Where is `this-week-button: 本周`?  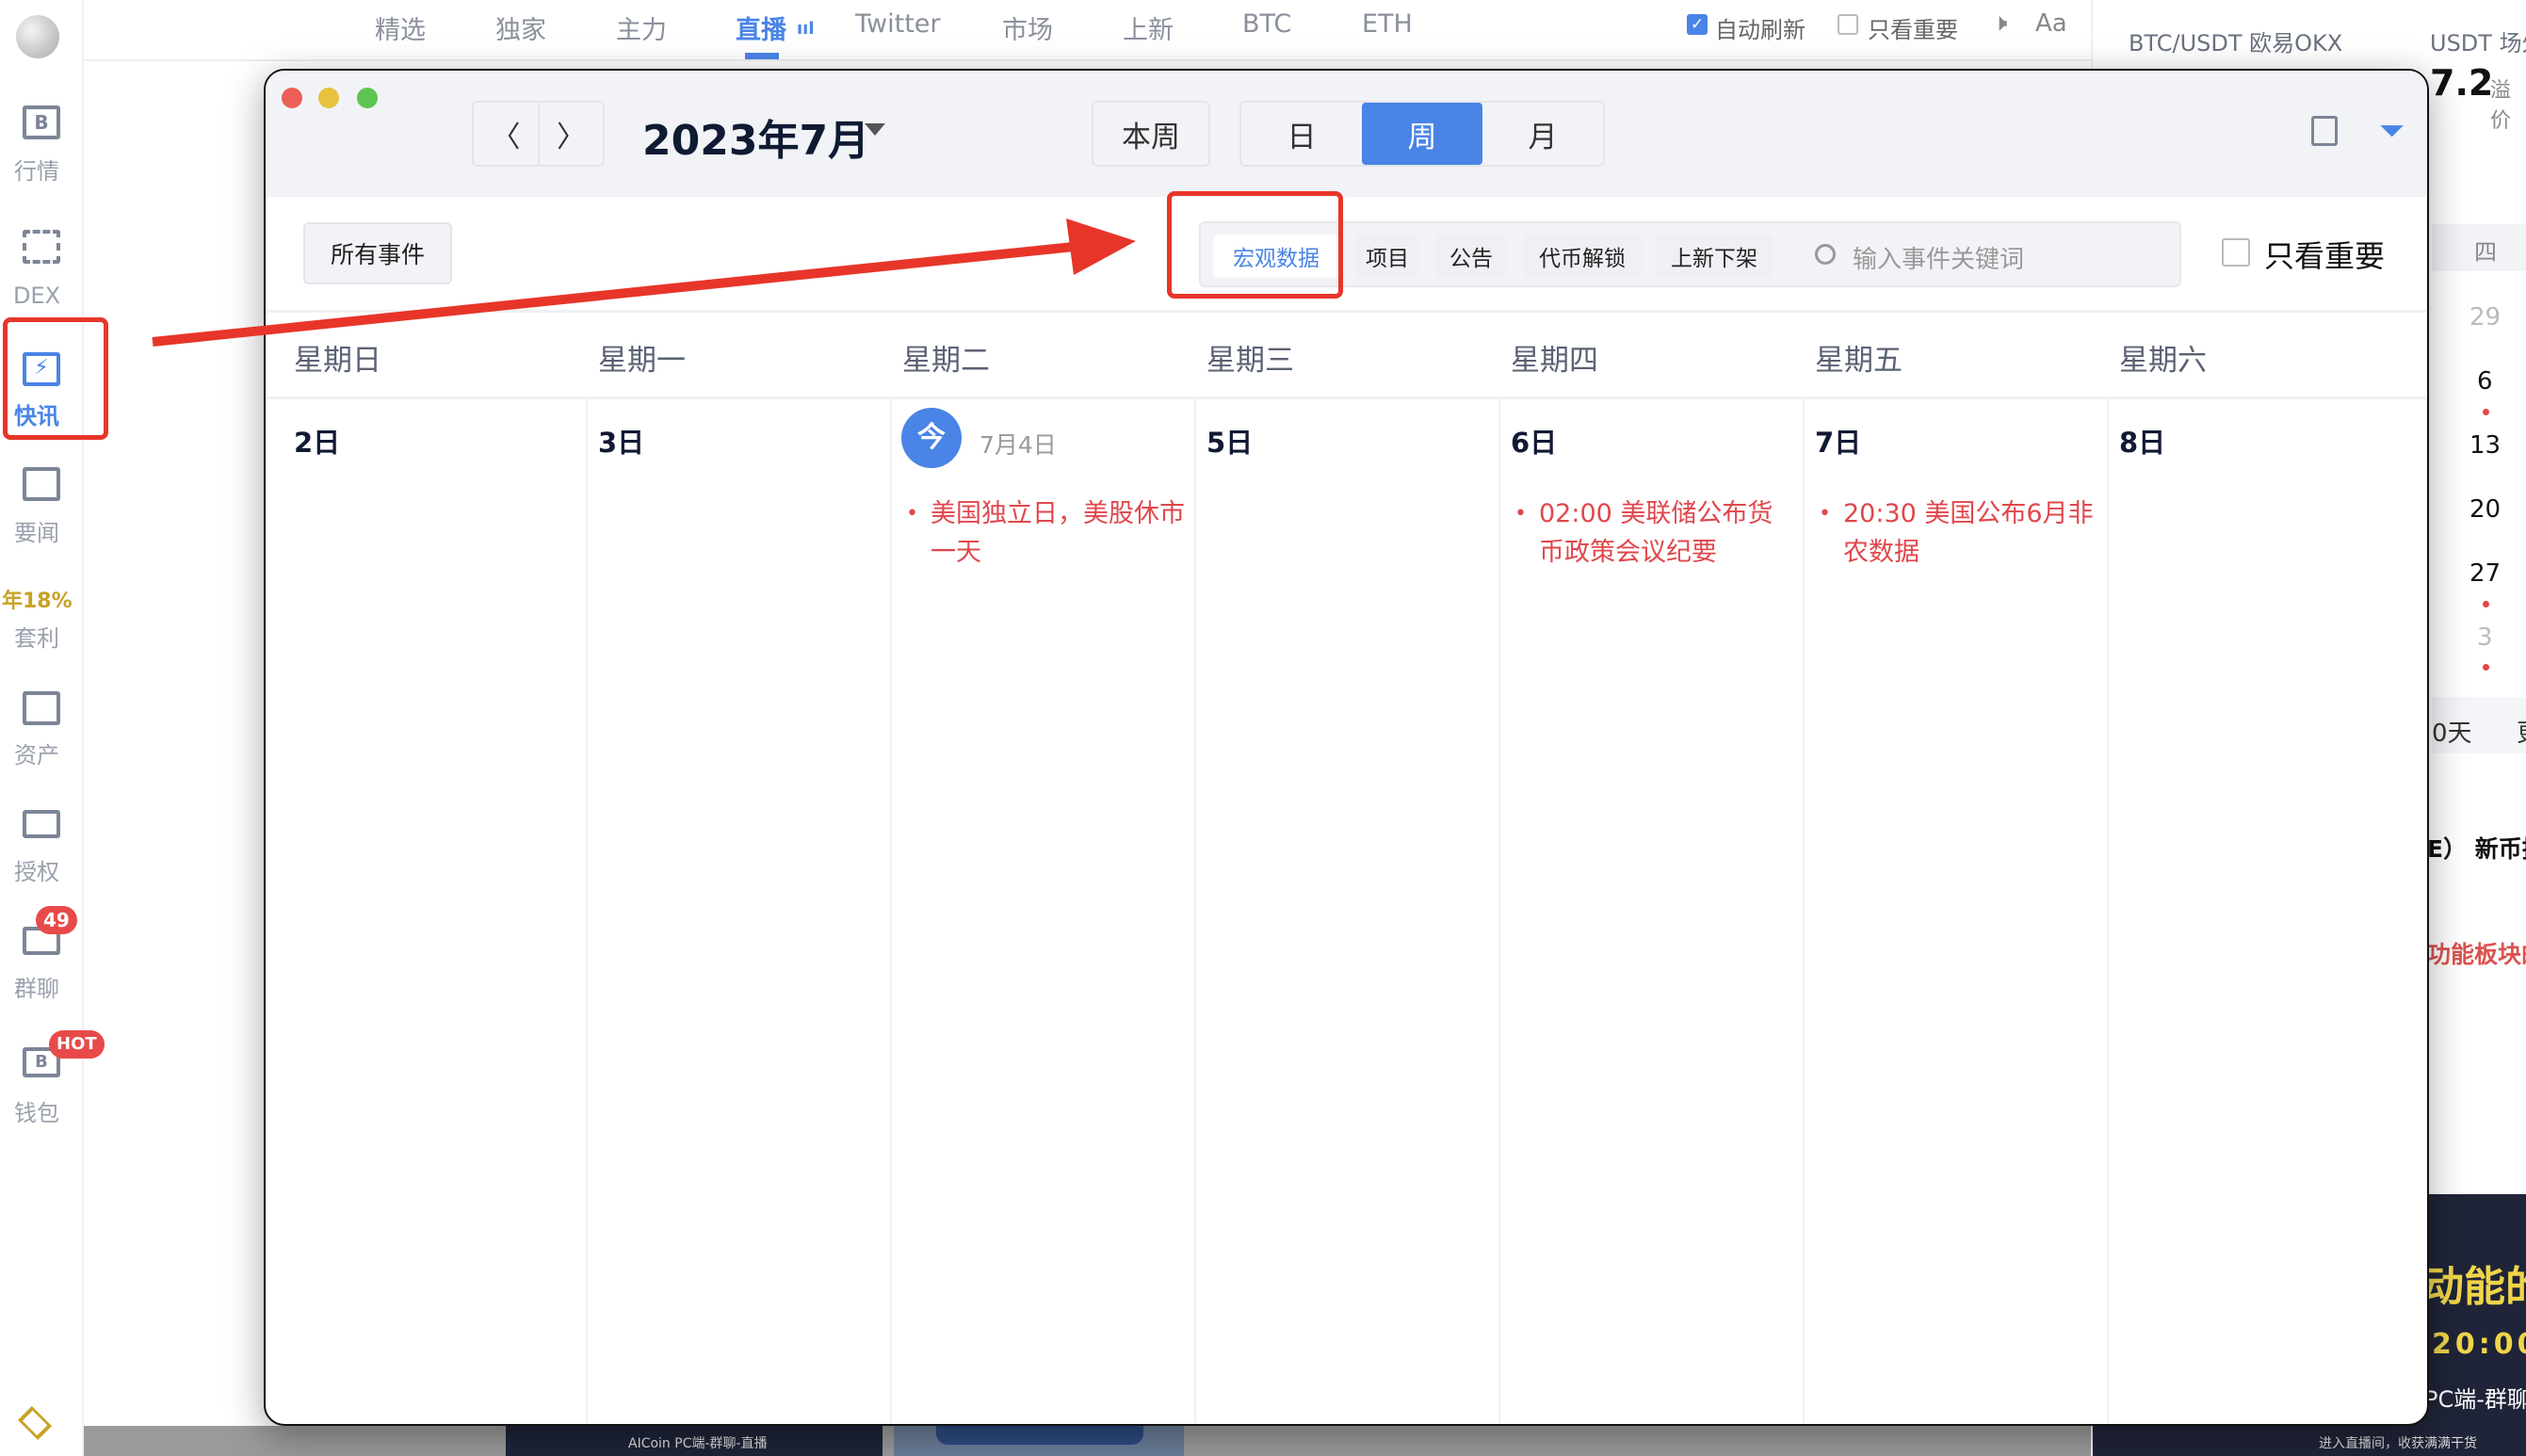
this-week-button: 本周 is located at coordinates (1151, 134).